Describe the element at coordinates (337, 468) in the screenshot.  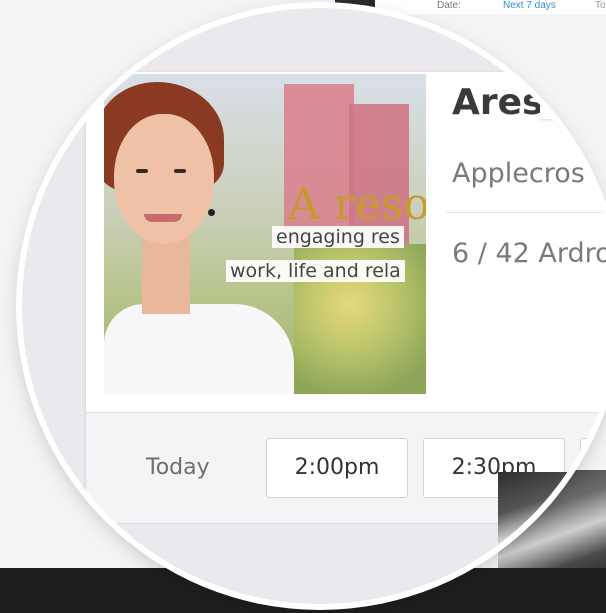
I see `time-slot-button: 2:00pm` at that location.